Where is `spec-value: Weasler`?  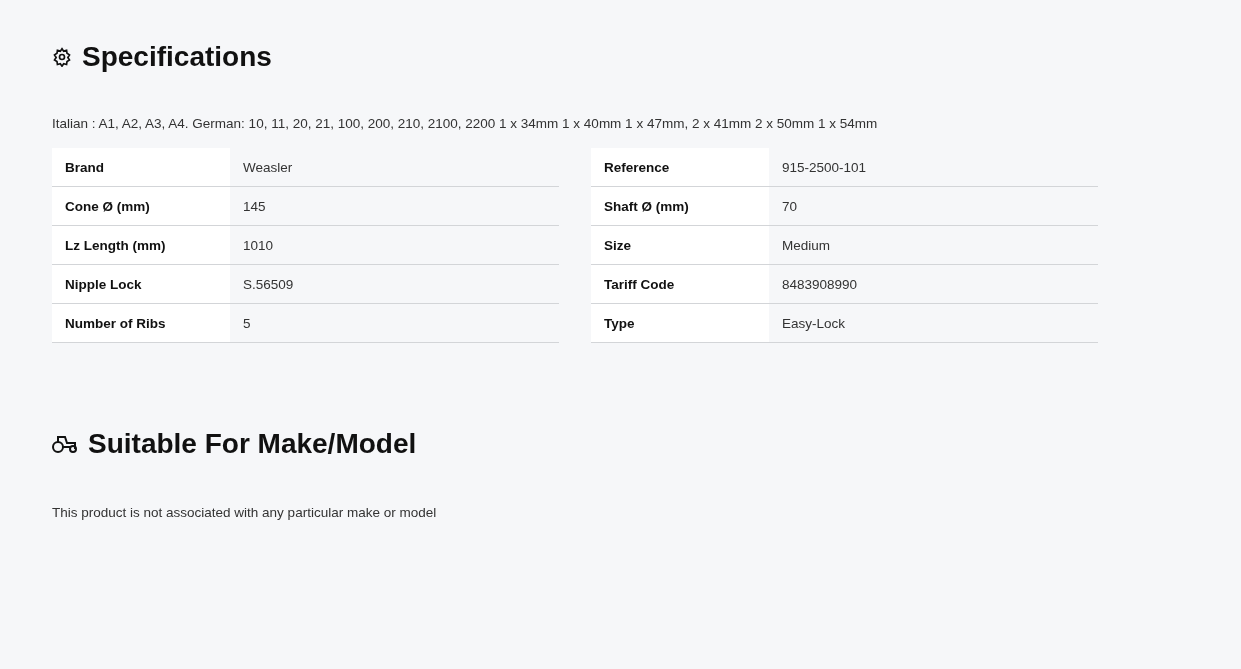 spec-value: Weasler is located at coordinates (268, 167).